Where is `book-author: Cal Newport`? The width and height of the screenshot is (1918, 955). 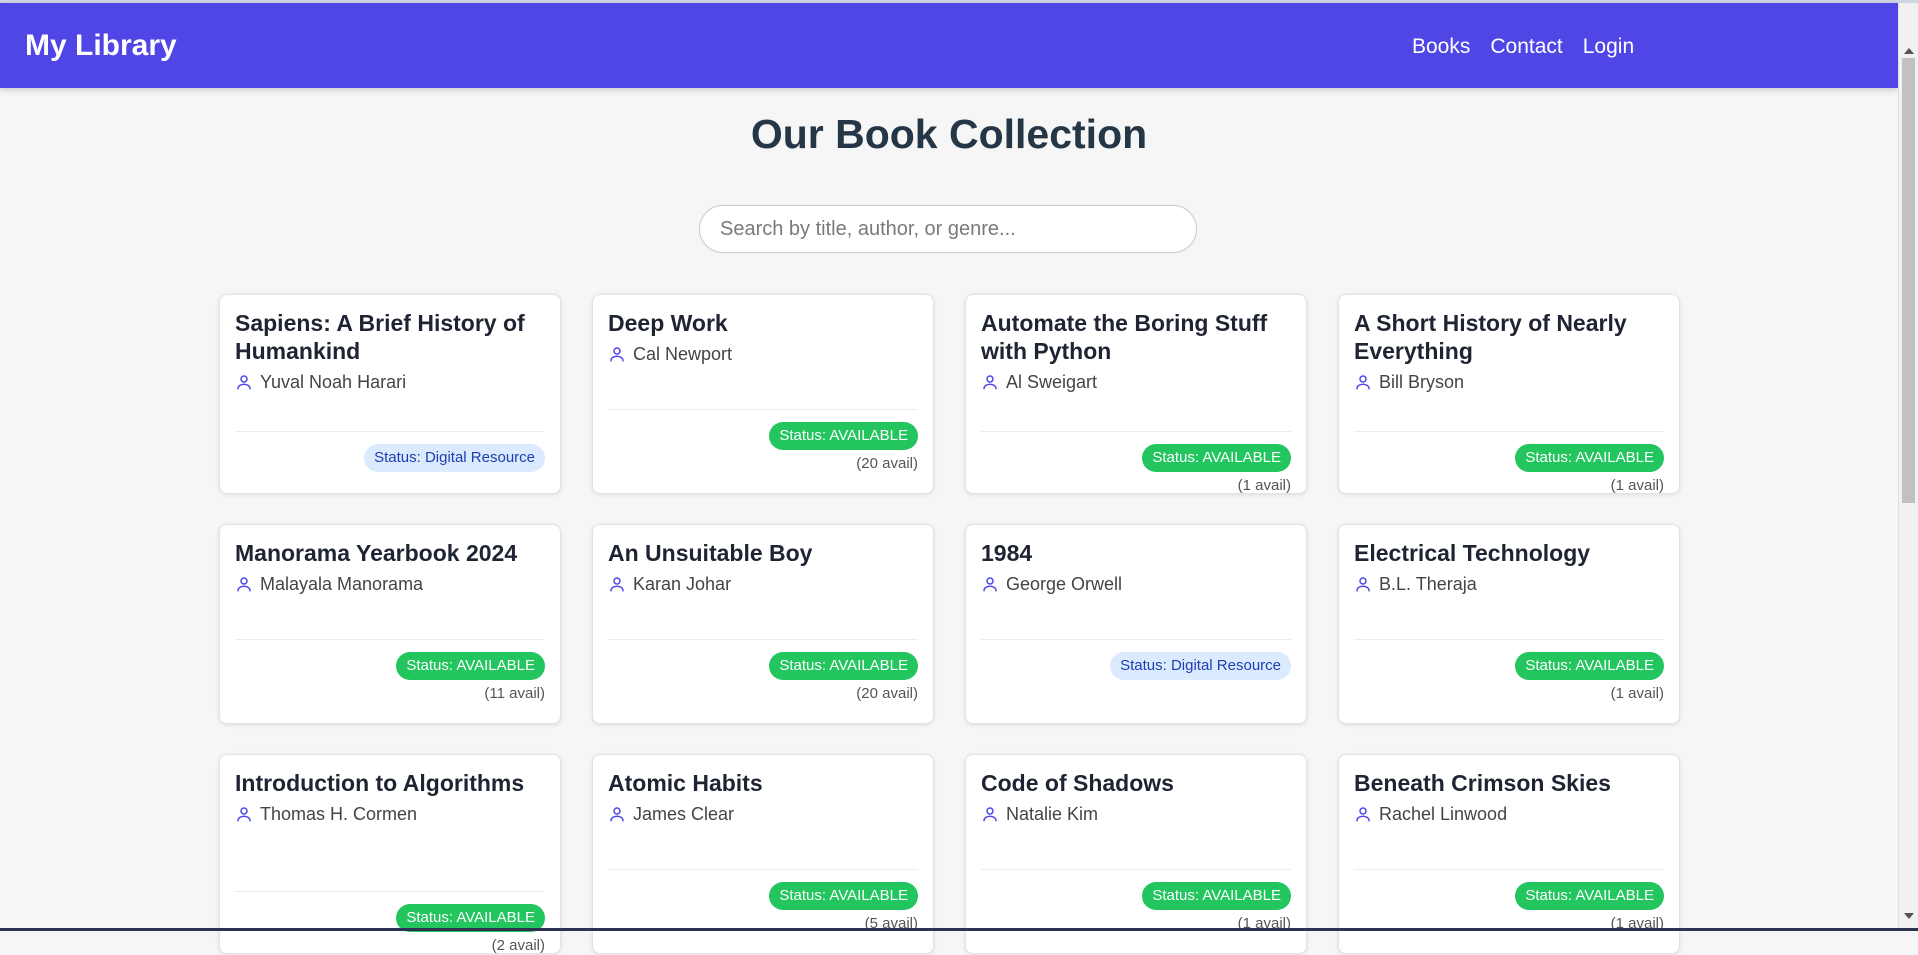 book-author: Cal Newport is located at coordinates (683, 354).